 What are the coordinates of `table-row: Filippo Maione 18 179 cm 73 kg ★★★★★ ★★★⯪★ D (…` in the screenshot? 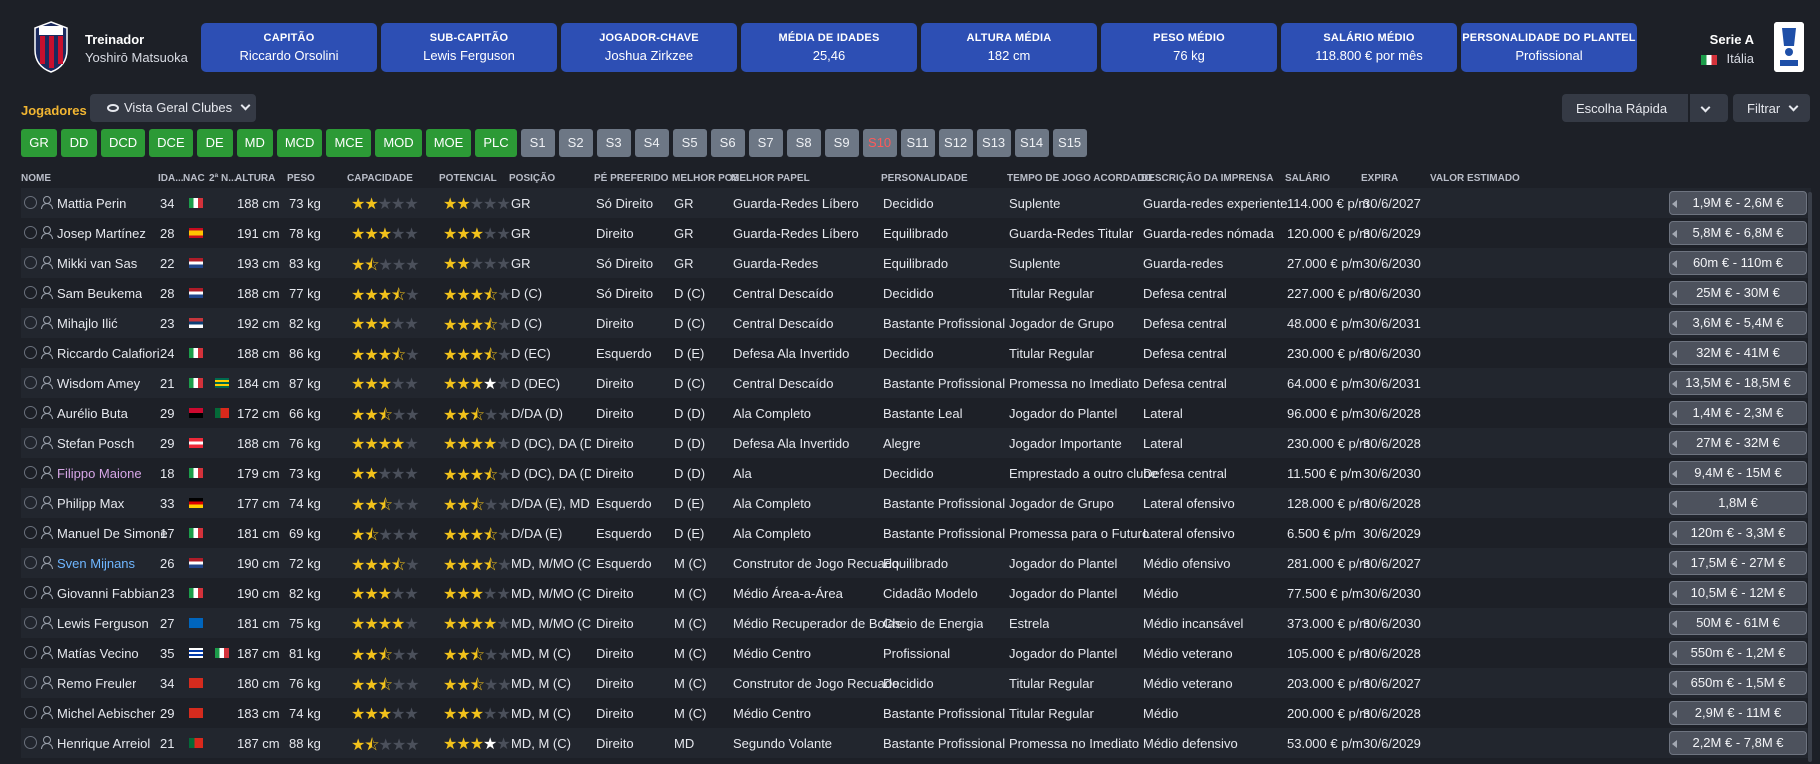 It's located at (916, 473).